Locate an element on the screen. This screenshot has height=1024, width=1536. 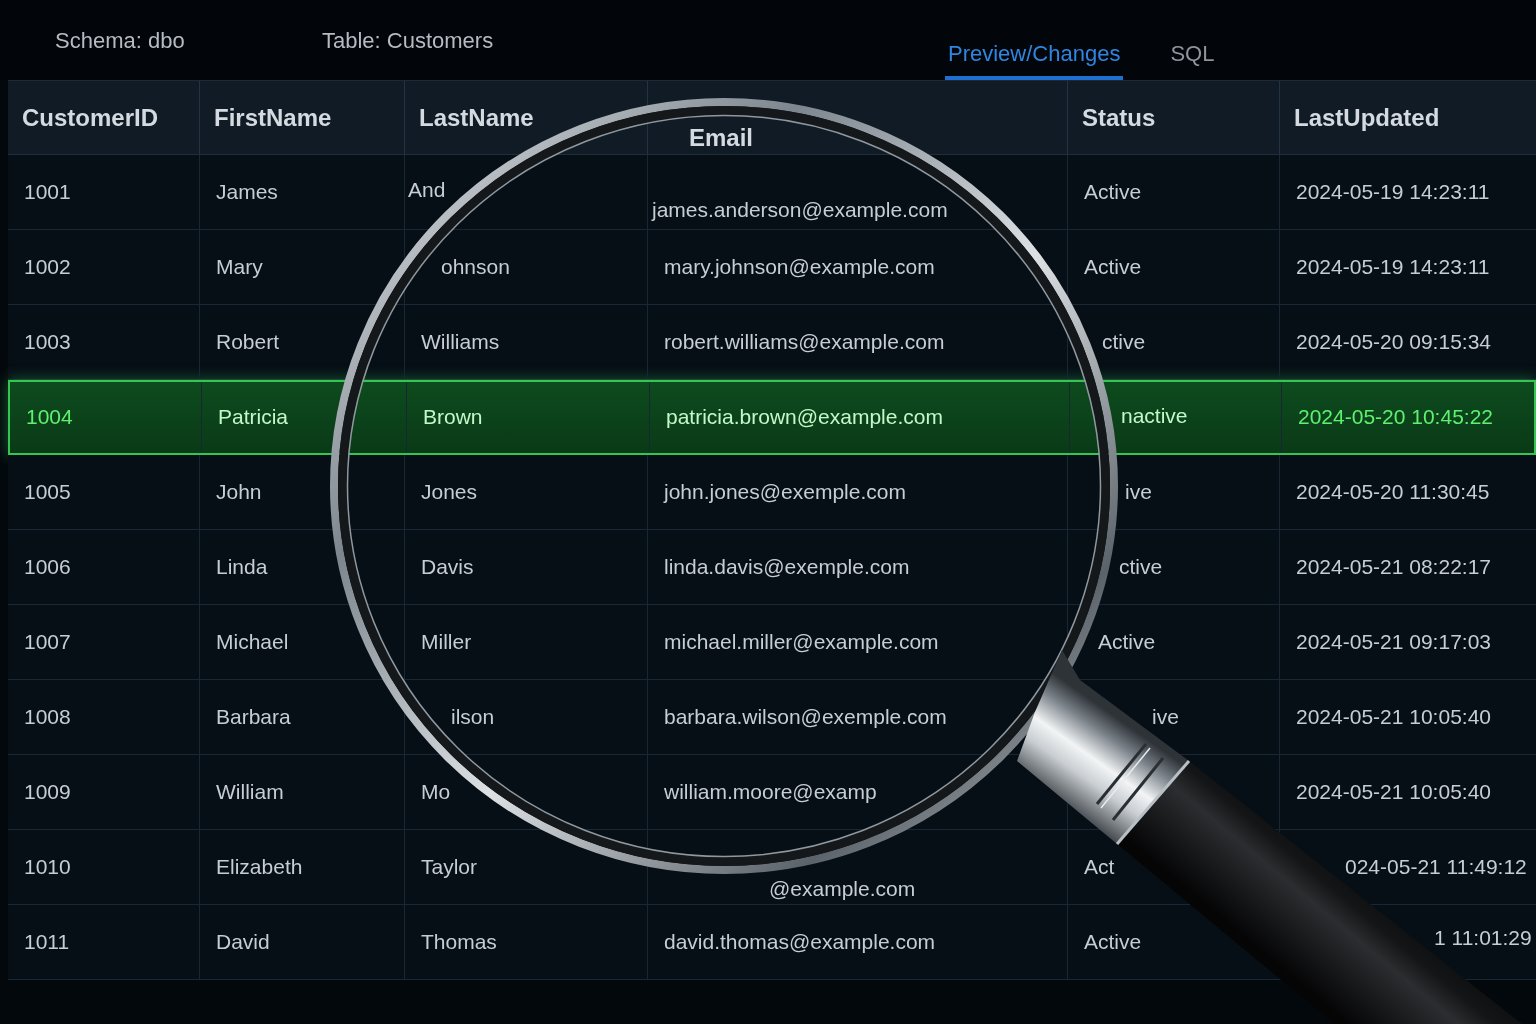
table-row: 1008 Barbara ilson barbara.wilson@exemple.com ive 2024-05-21 10:05:40 is located at coordinates (772, 717).